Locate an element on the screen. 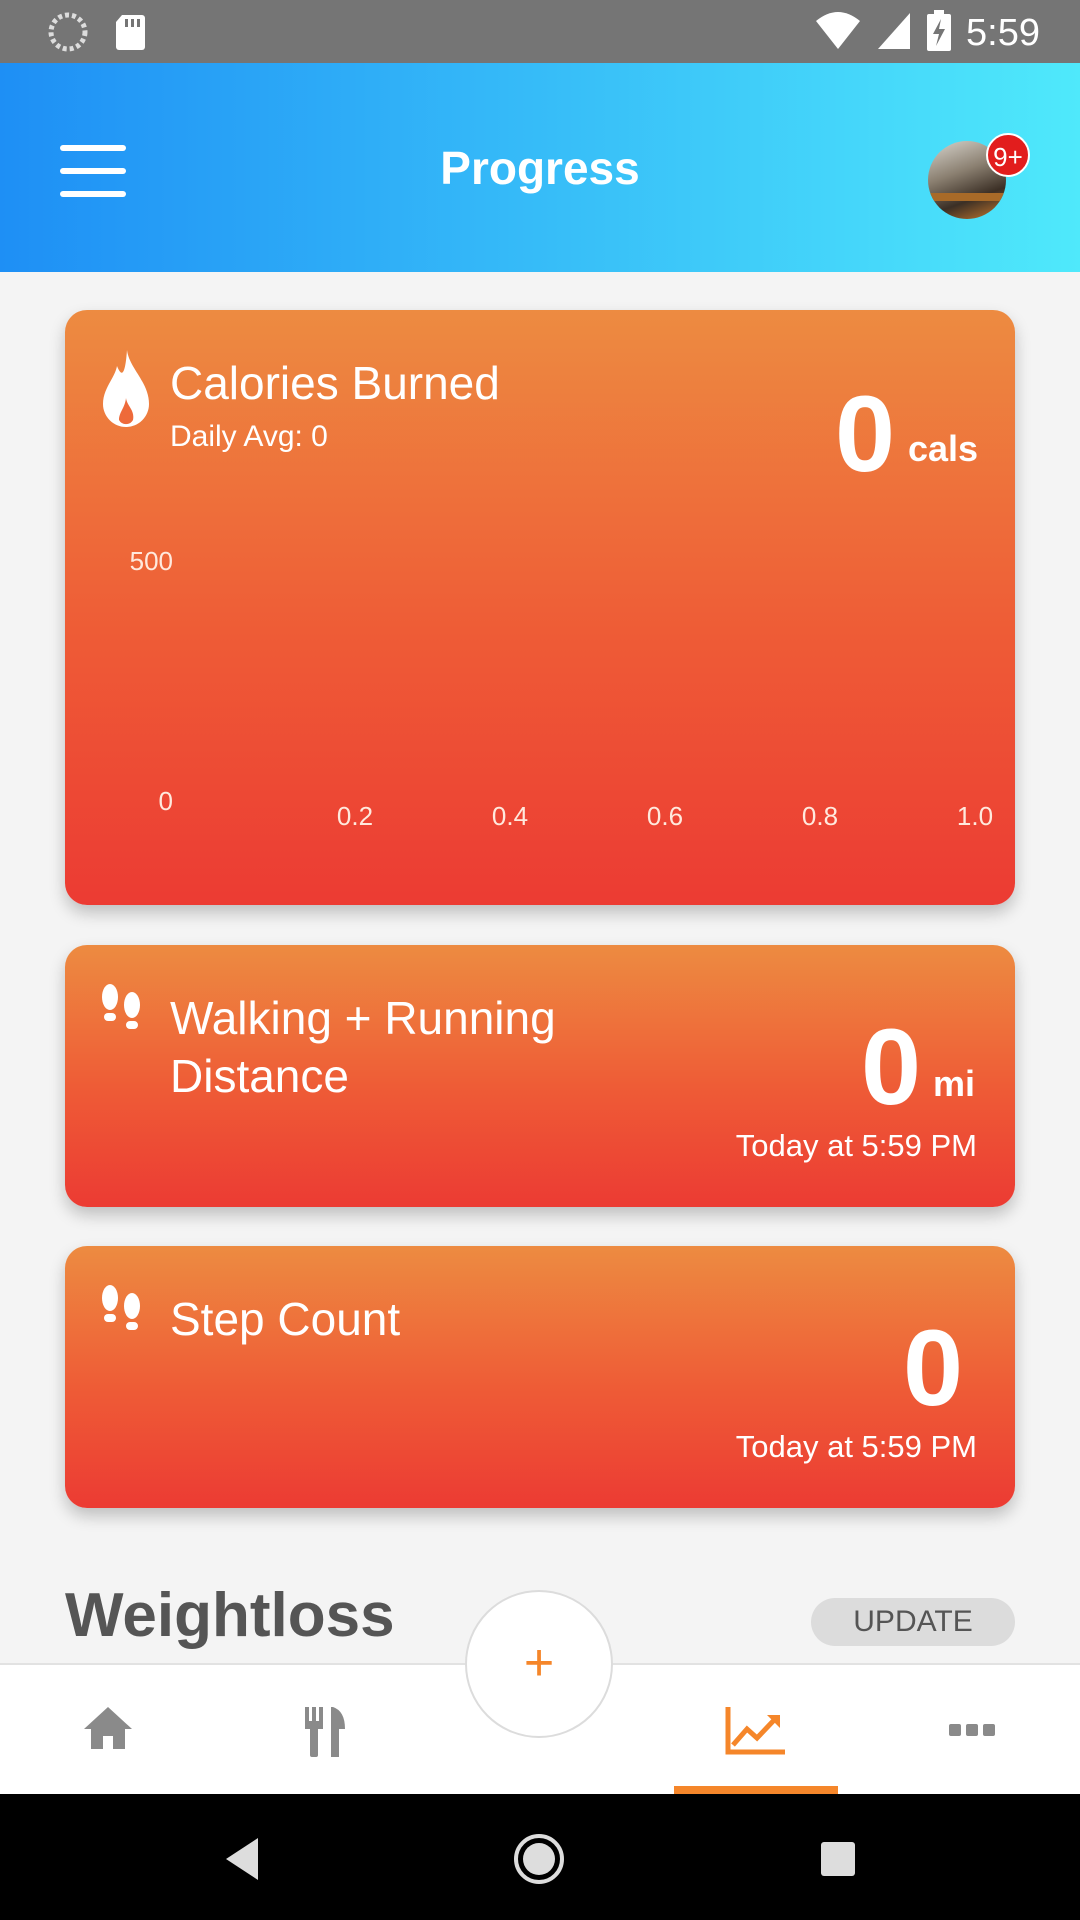  back-icon is located at coordinates (242, 1859).